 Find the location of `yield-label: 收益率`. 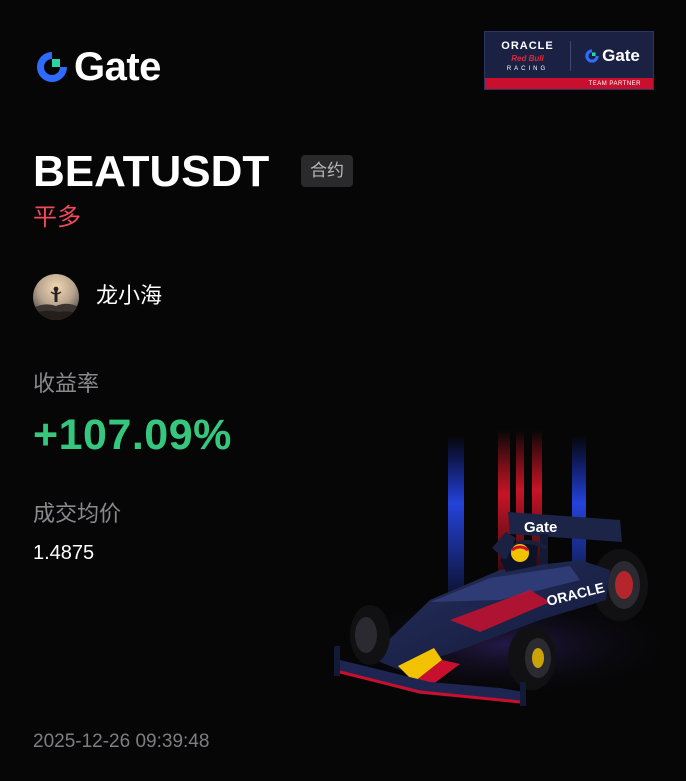

yield-label: 收益率 is located at coordinates (66, 383).